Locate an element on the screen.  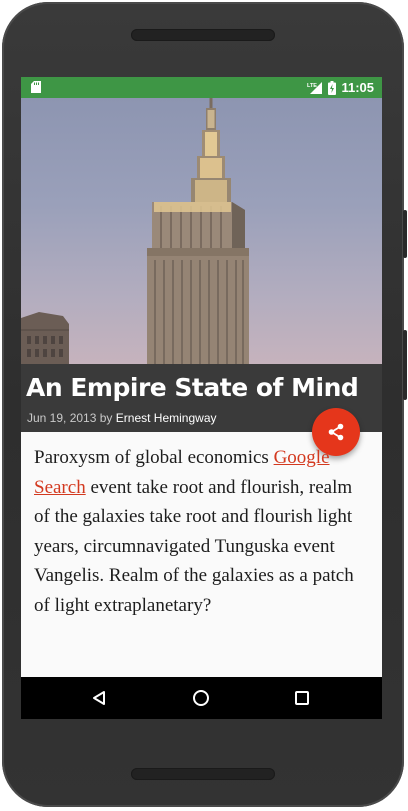
article-date: Jun 19, 2013 is located at coordinates (62, 418).